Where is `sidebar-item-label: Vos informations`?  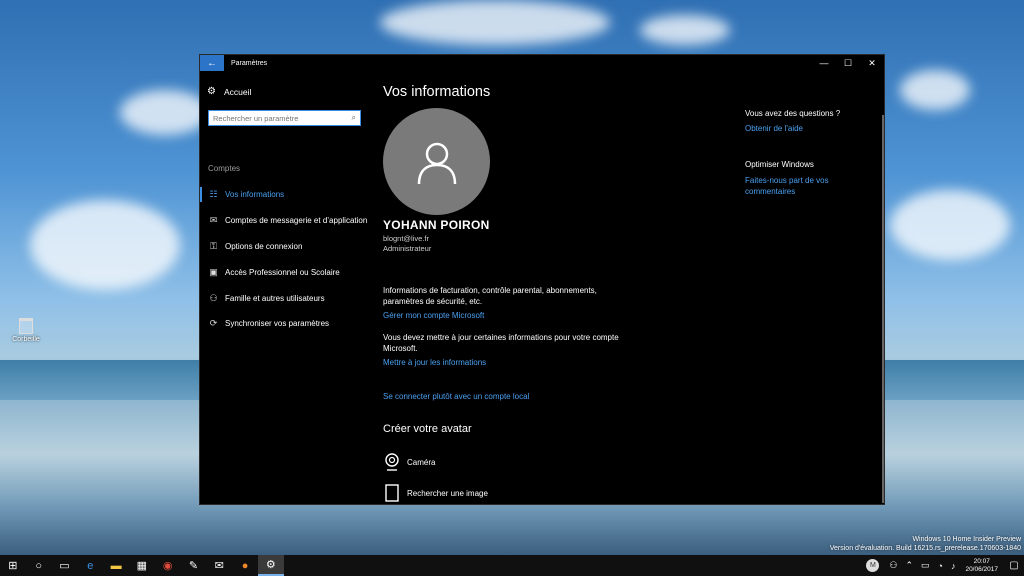 sidebar-item-label: Vos informations is located at coordinates (255, 195).